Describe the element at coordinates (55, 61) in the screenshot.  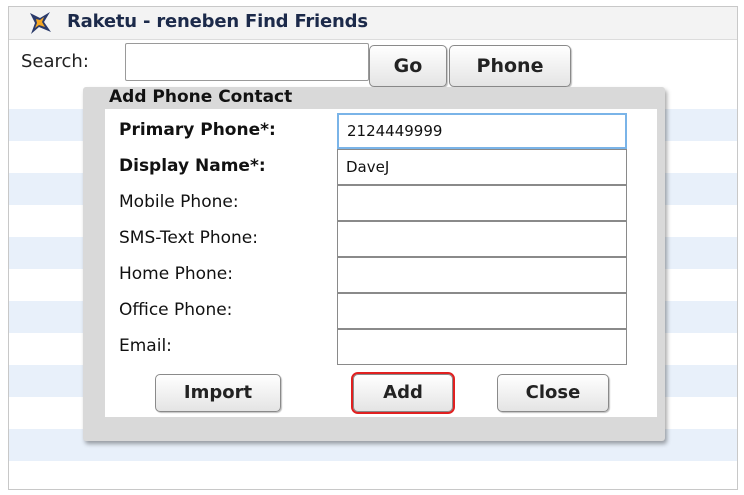
I see `search-label: Search:` at that location.